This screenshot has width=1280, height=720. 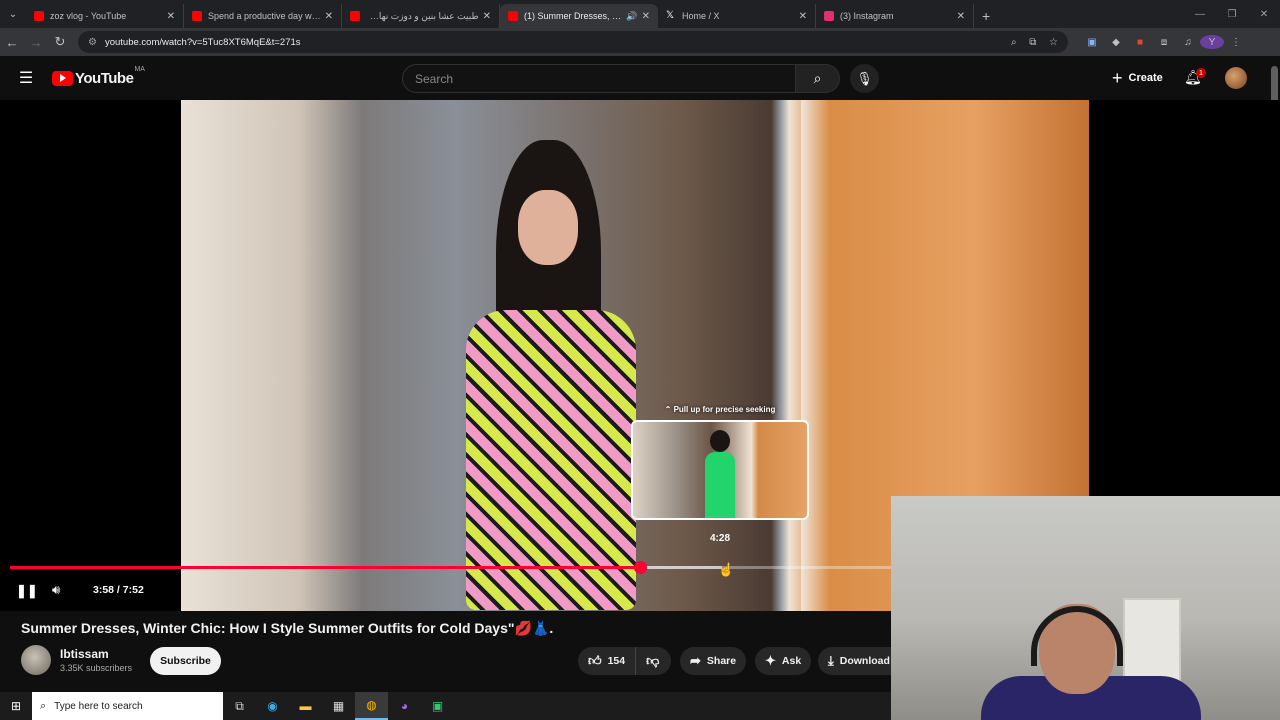 What do you see at coordinates (1264, 14) in the screenshot?
I see `close-window-icon: ✕` at bounding box center [1264, 14].